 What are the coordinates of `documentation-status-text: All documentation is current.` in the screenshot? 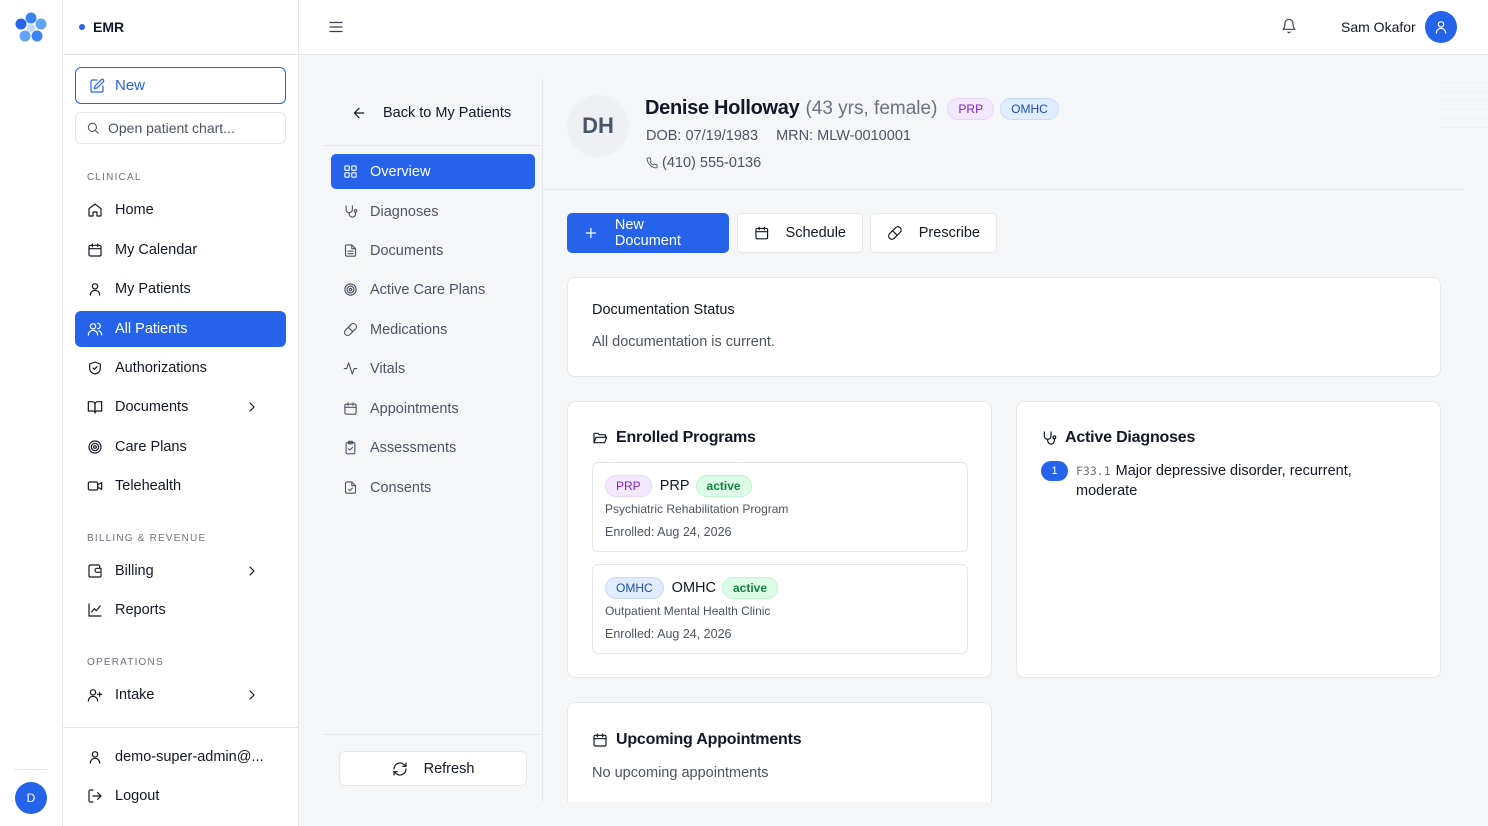 It's located at (683, 342).